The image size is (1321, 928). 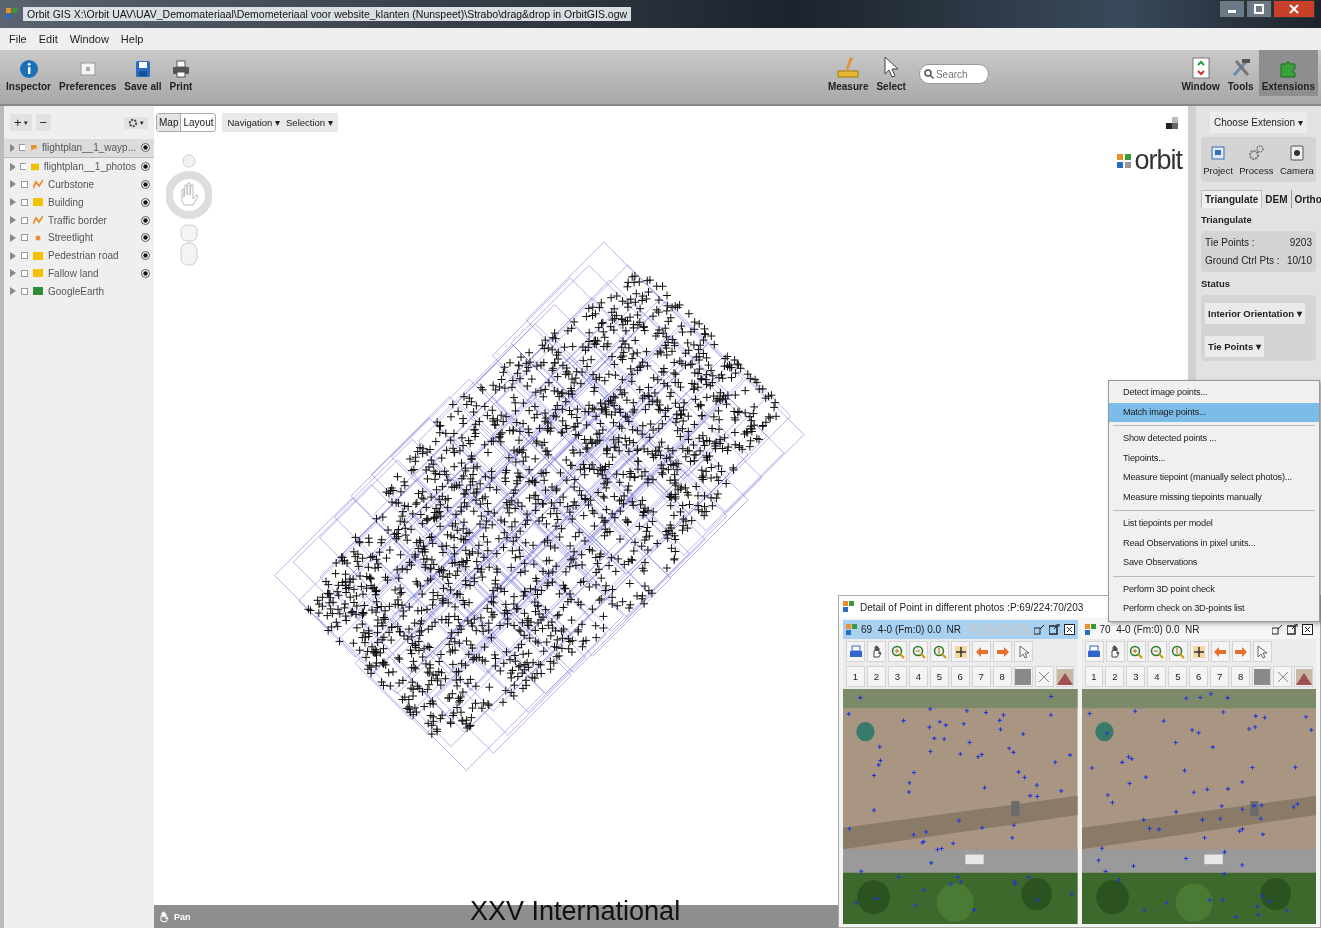 I want to click on print-button, so click(x=1094, y=651).